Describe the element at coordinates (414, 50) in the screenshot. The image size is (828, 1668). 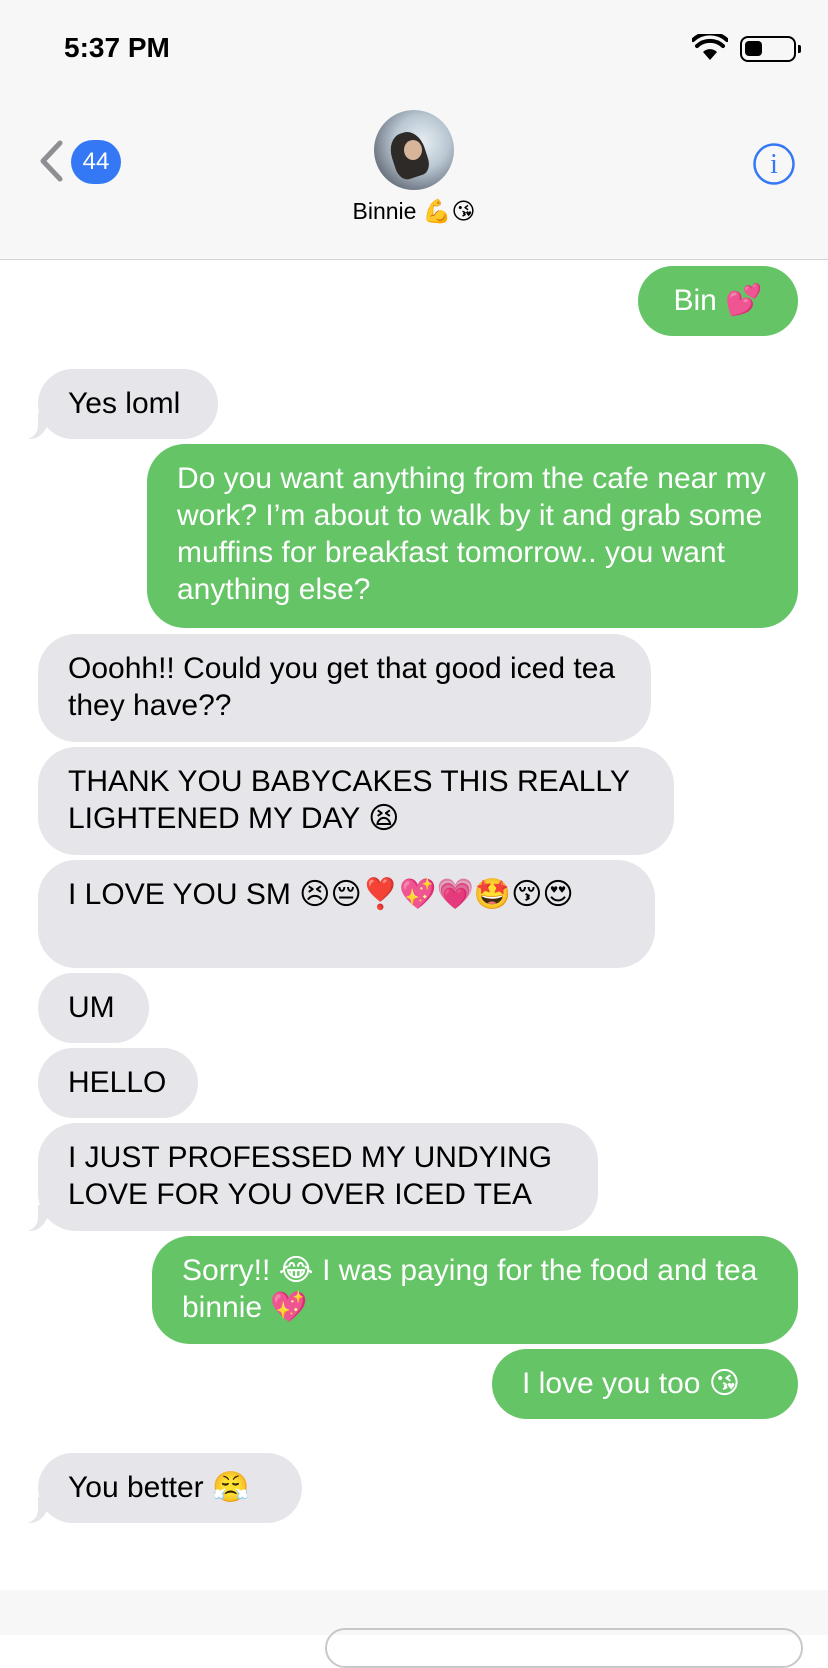
I see `status-bar: 5:37 PM` at that location.